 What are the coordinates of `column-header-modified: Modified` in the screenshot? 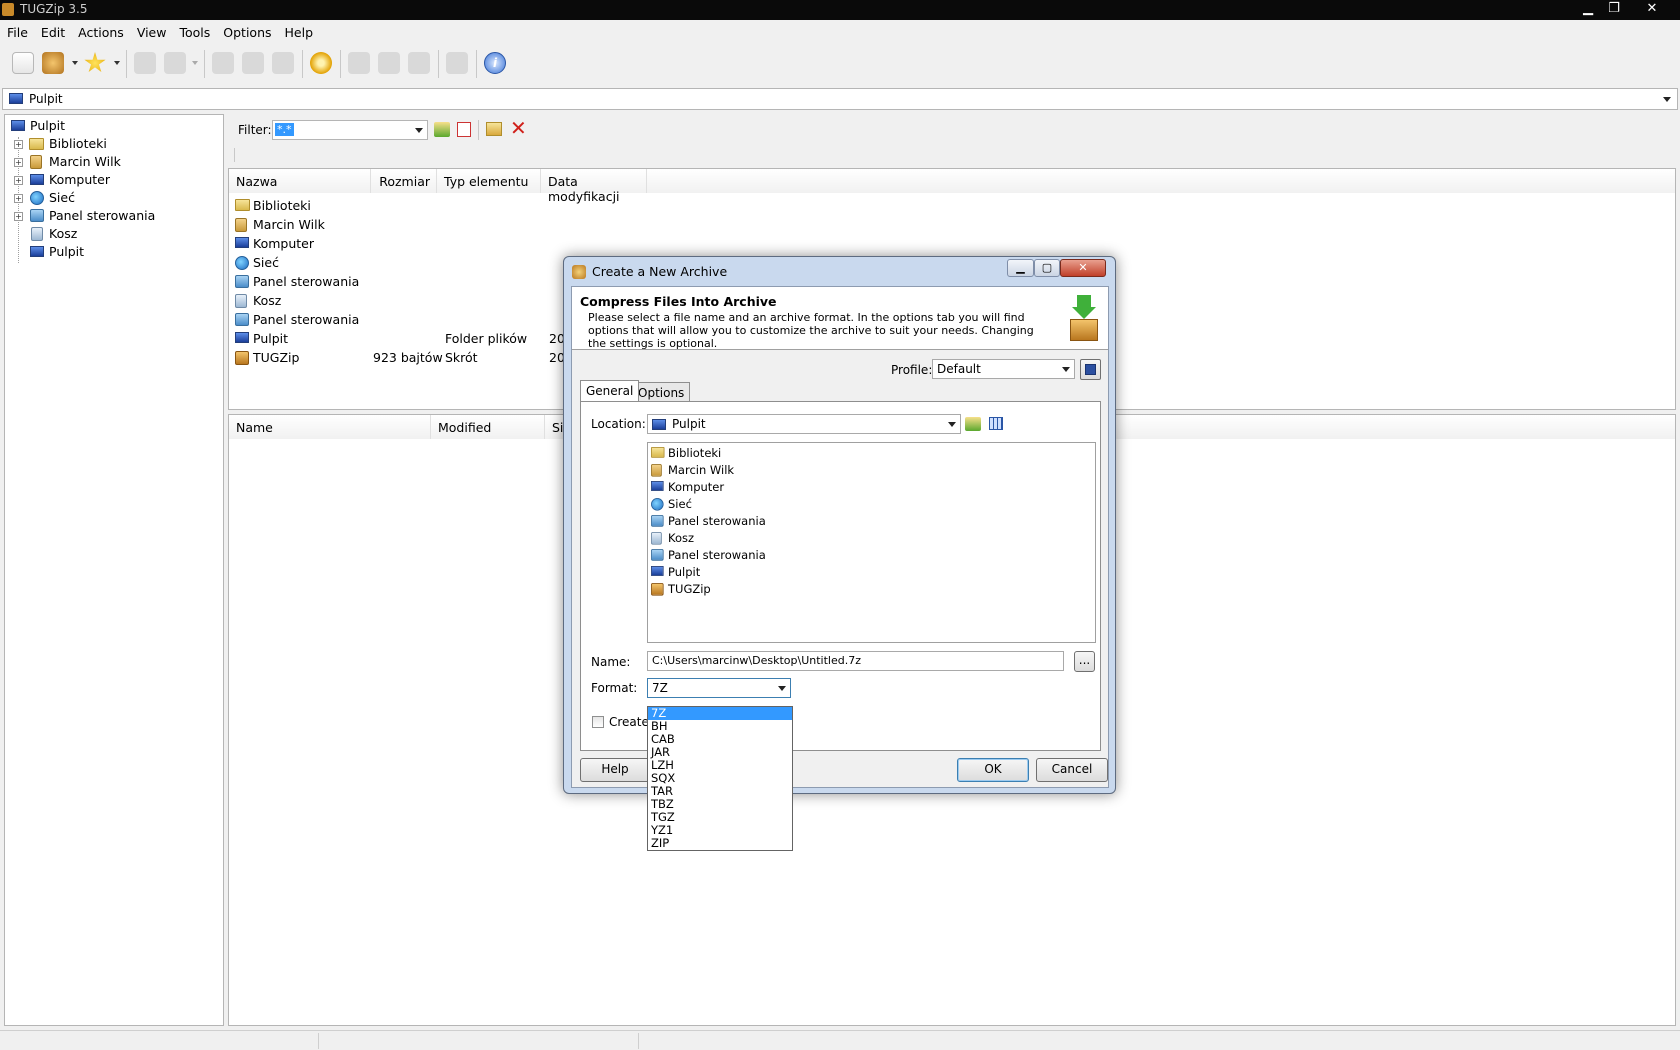 It's located at (488, 427).